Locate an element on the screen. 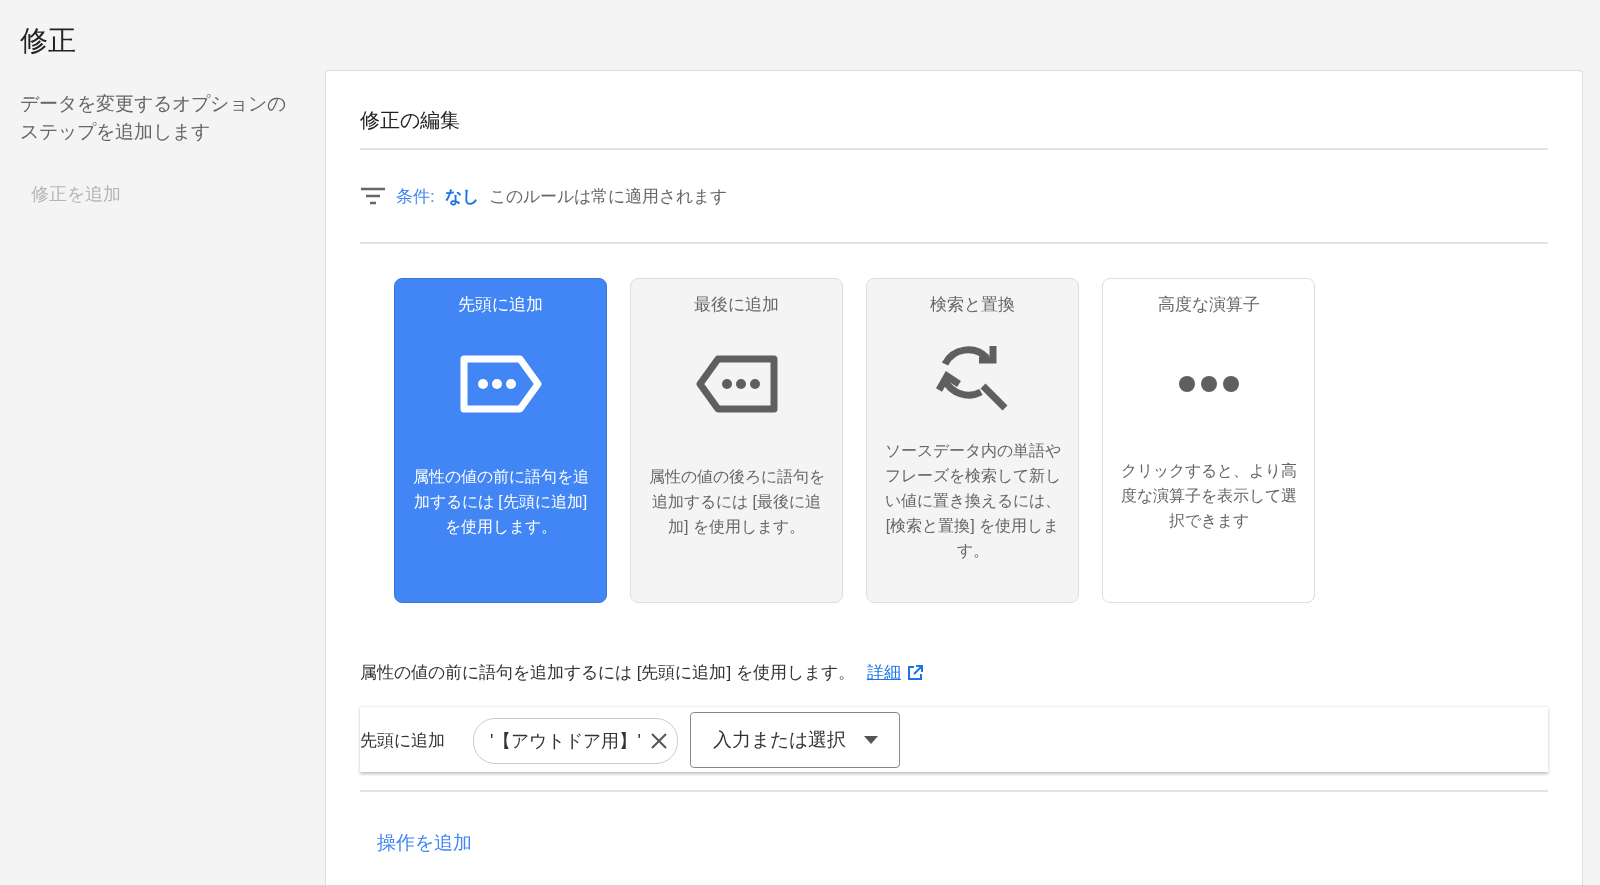  page-description: データを変更するオプションのステップを追加します is located at coordinates (153, 118).